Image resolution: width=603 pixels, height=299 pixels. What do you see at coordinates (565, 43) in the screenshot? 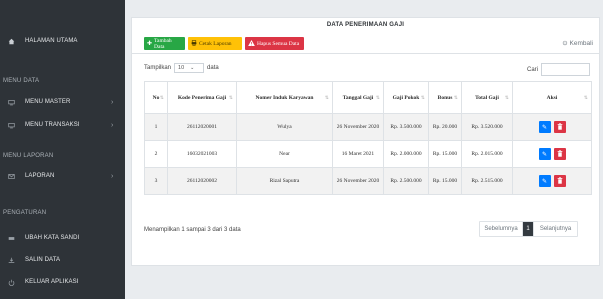
I see `arrow-left-circle-icon: ⊙` at bounding box center [565, 43].